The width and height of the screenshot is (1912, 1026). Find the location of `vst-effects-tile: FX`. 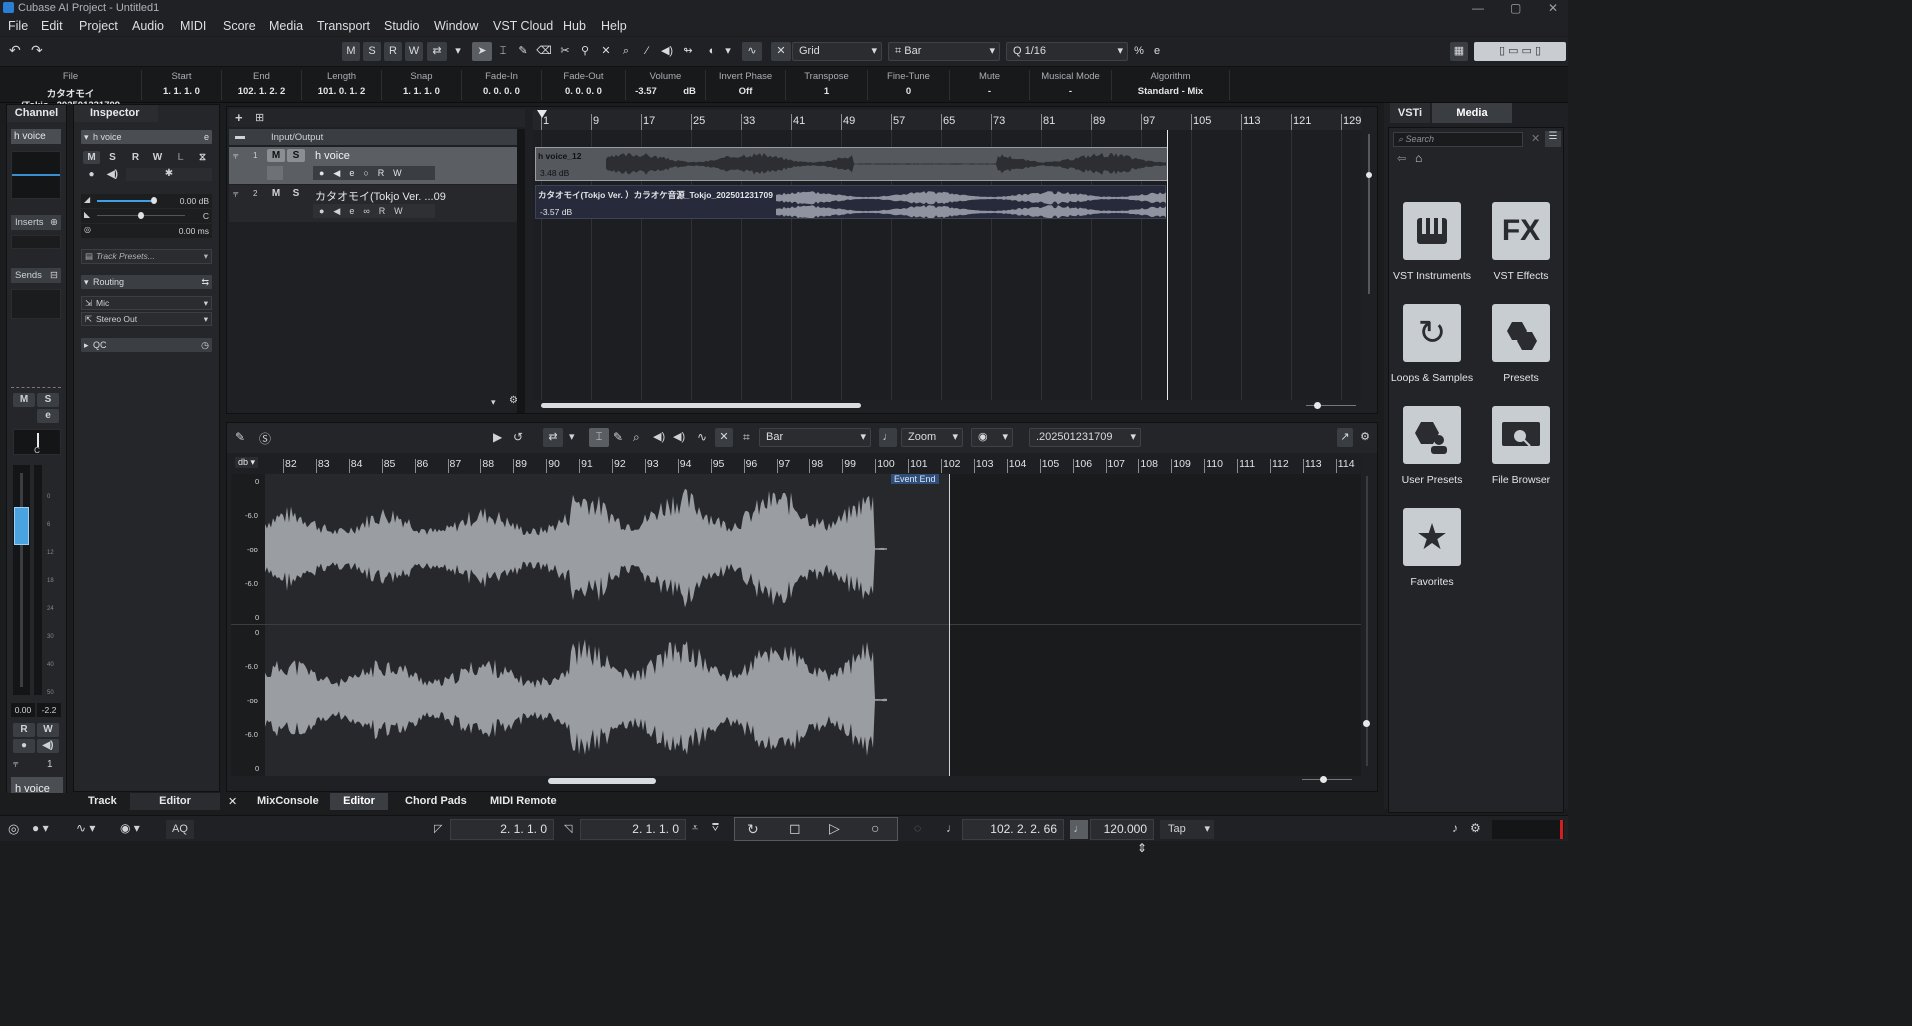

vst-effects-tile: FX is located at coordinates (1521, 231).